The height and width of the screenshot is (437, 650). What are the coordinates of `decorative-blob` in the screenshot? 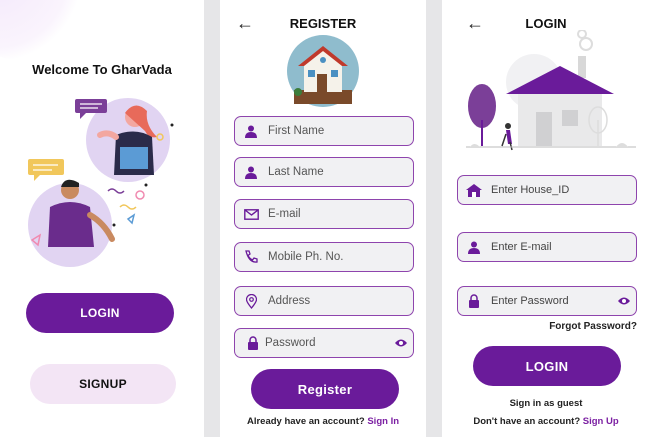 It's located at (40, 30).